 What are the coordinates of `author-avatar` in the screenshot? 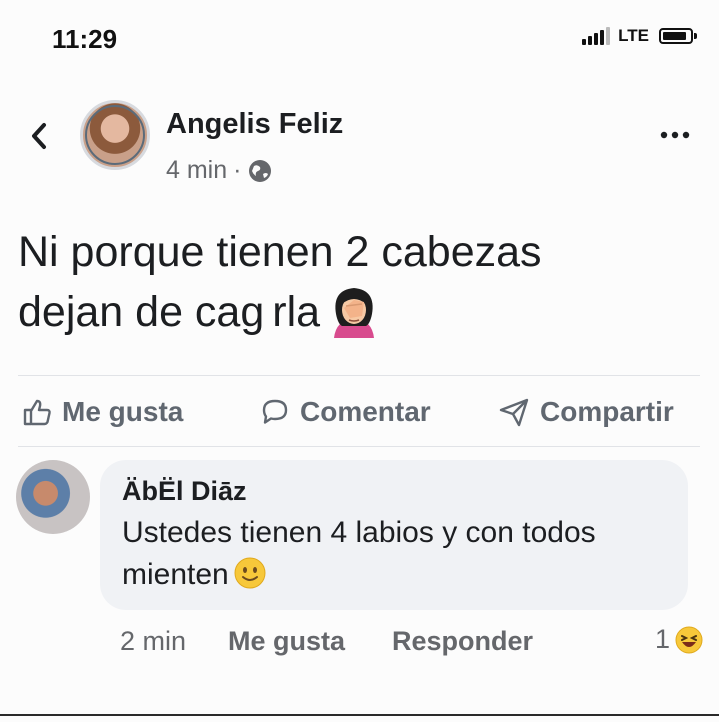 It's located at (115, 135).